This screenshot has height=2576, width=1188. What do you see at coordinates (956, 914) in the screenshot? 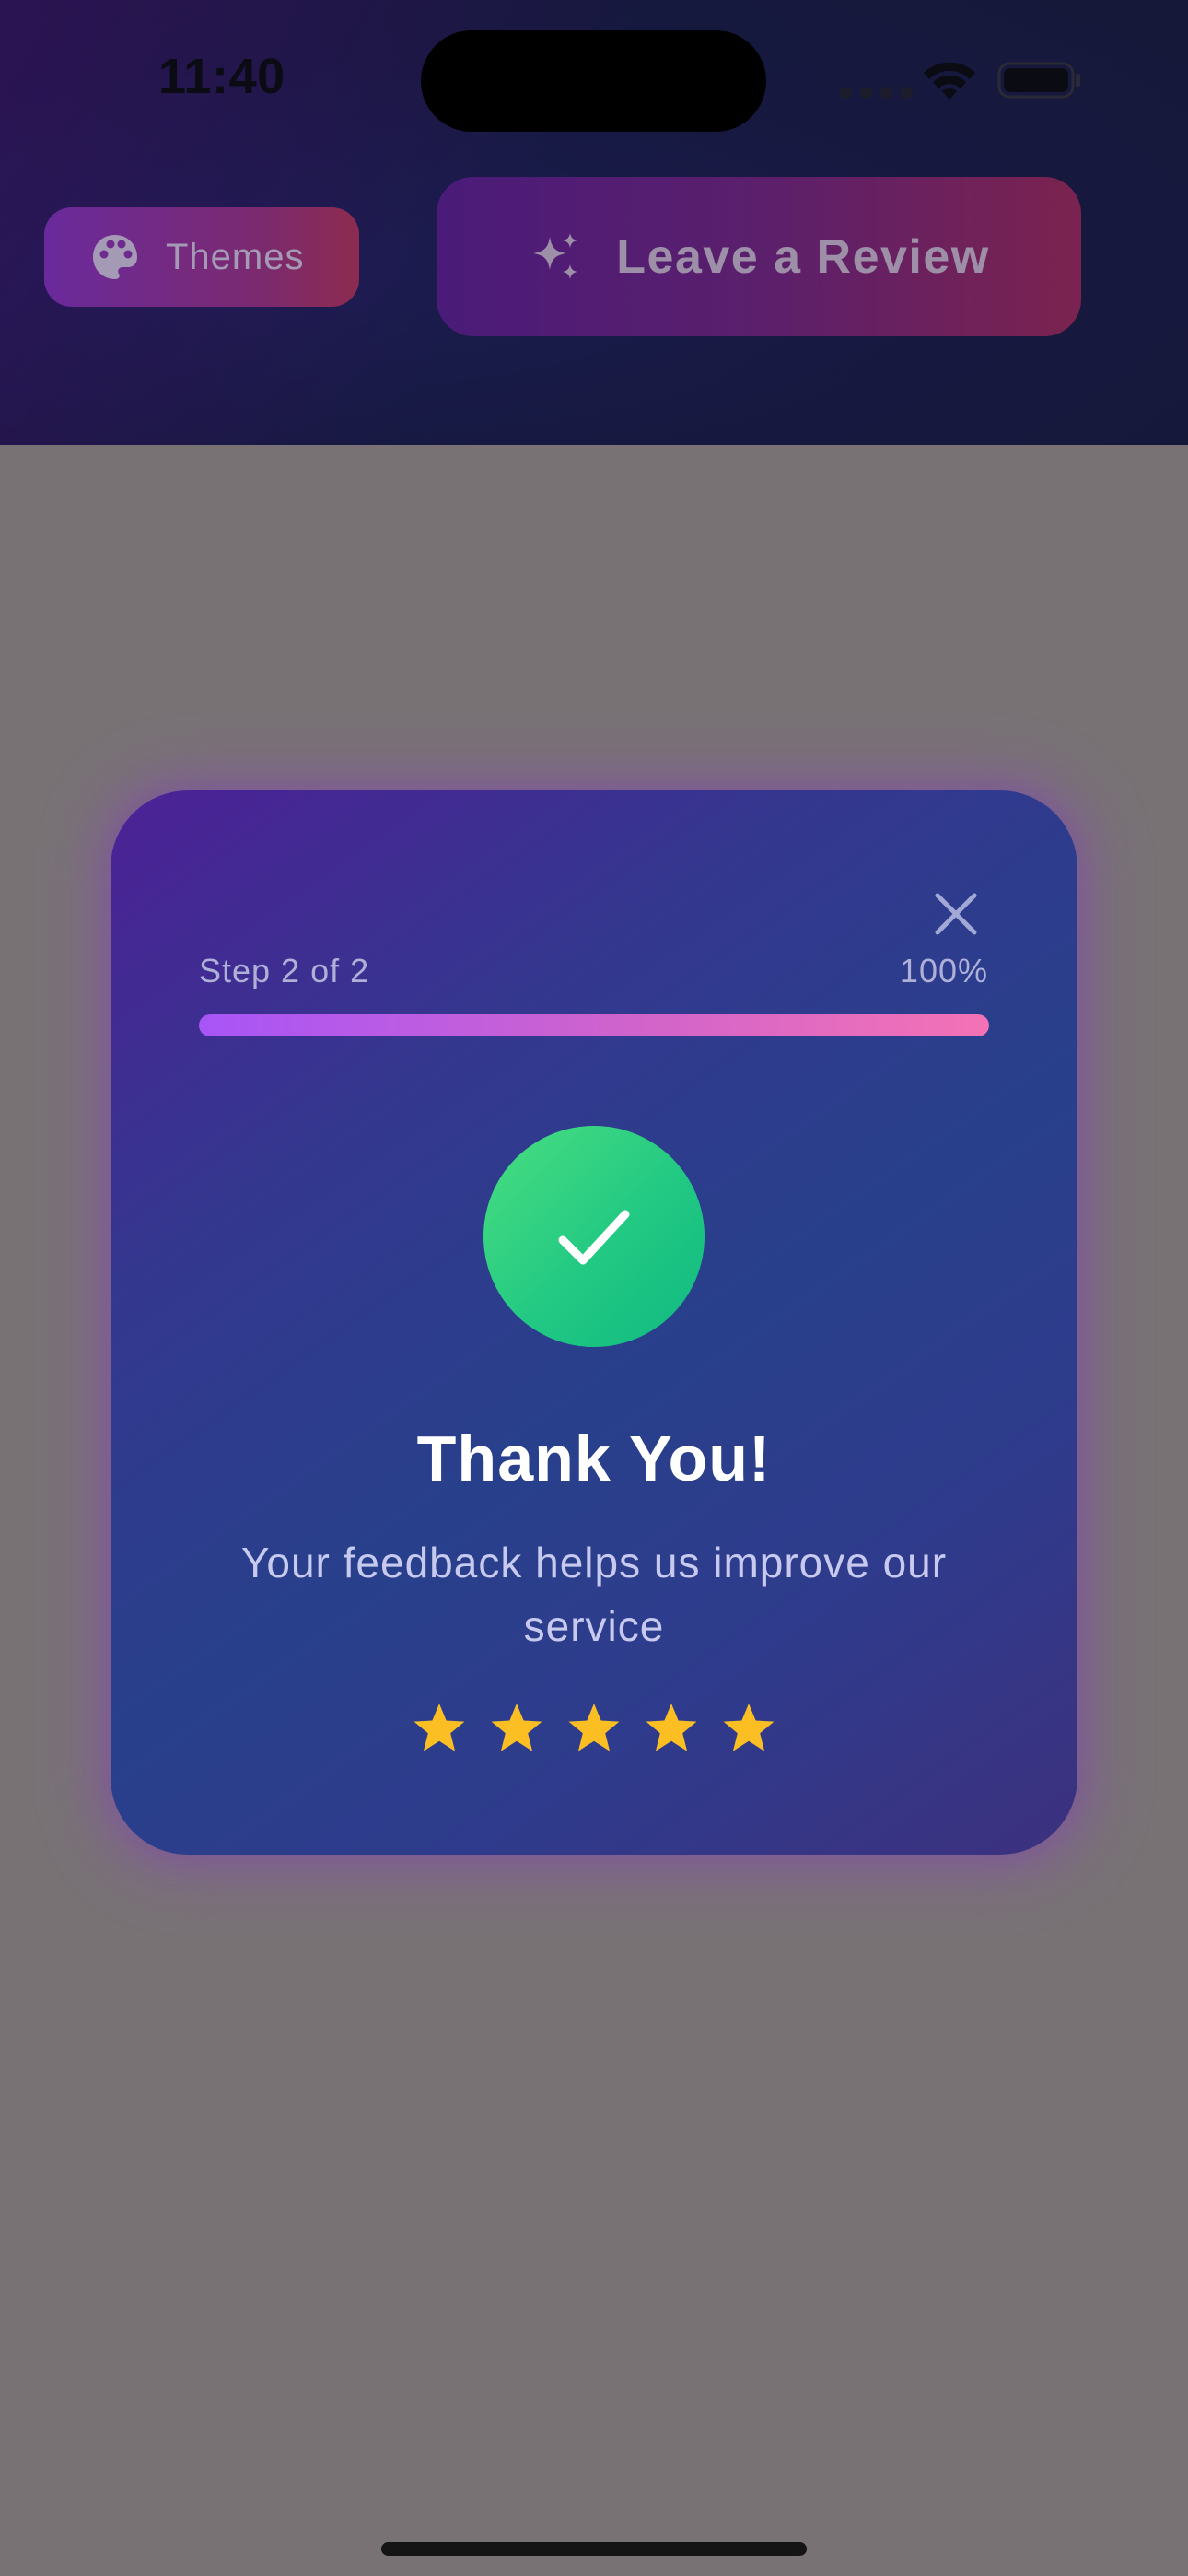
I see `close-icon` at bounding box center [956, 914].